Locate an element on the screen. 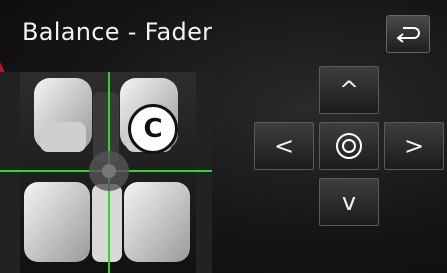 The height and width of the screenshot is (273, 447). page-title: Balance - Fader is located at coordinates (117, 32).